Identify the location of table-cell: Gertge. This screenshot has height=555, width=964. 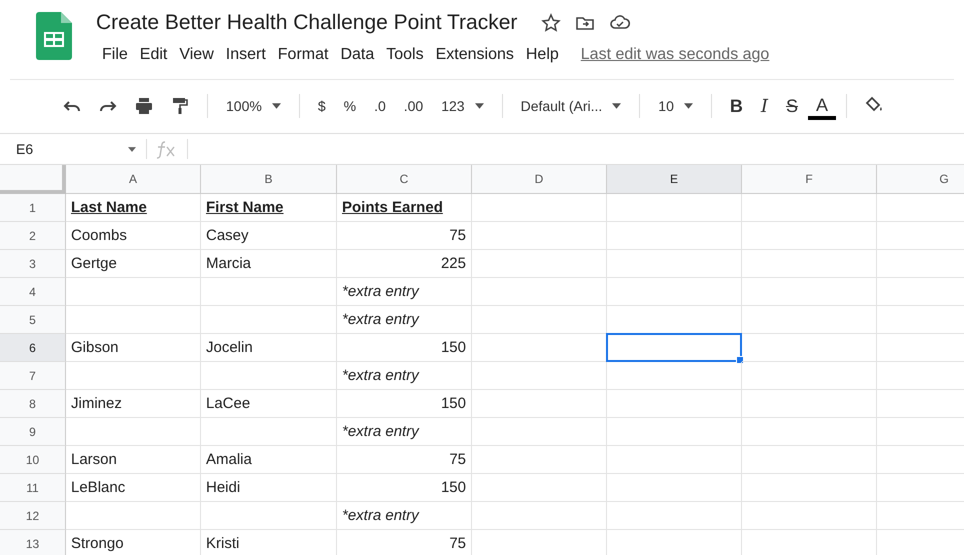
(133, 264).